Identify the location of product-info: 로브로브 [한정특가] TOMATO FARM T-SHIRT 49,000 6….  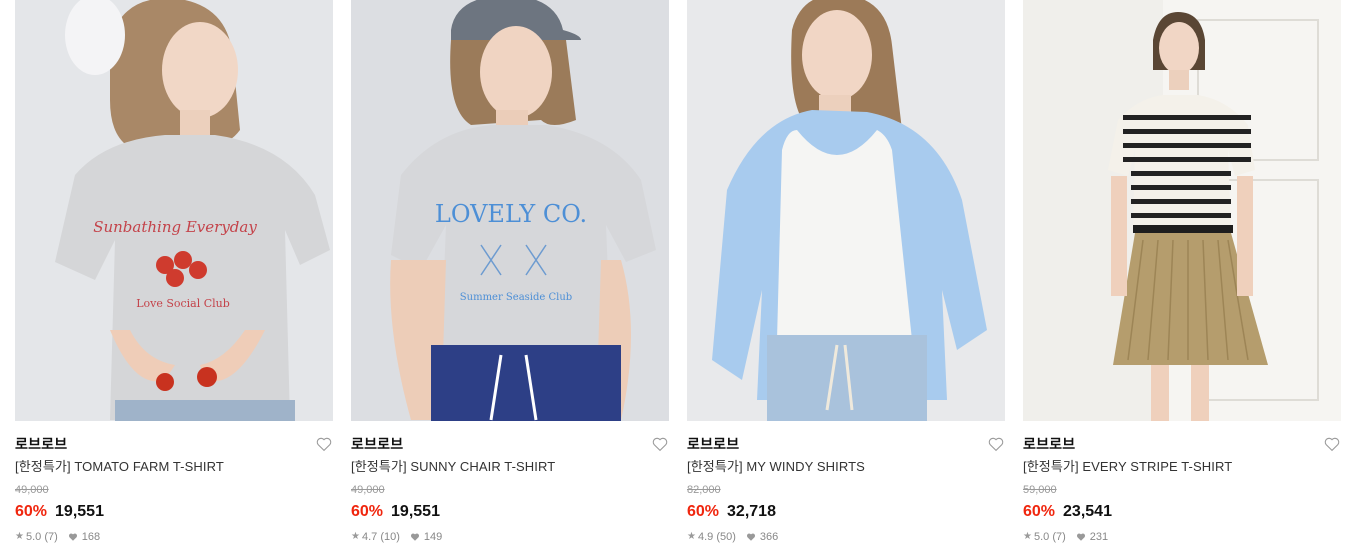
(174, 482).